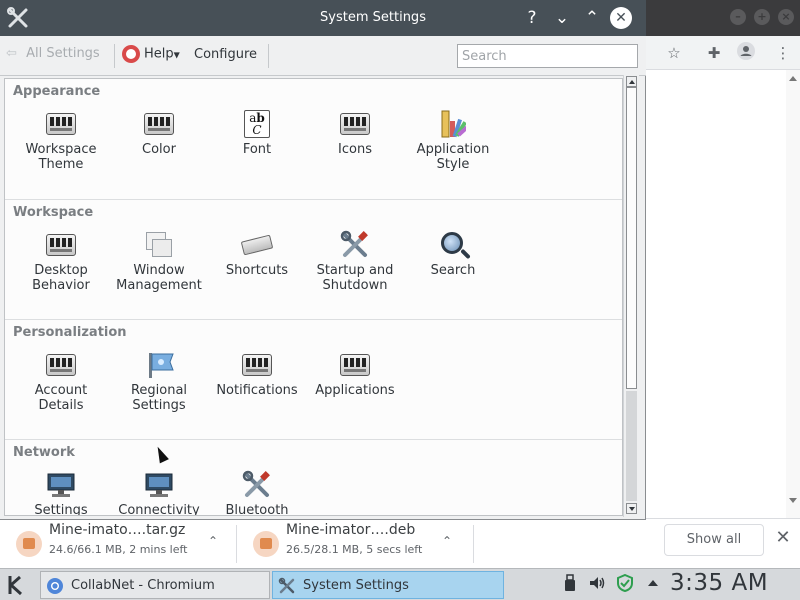 This screenshot has width=800, height=600. I want to click on bookmark-star-icon: ☆, so click(674, 53).